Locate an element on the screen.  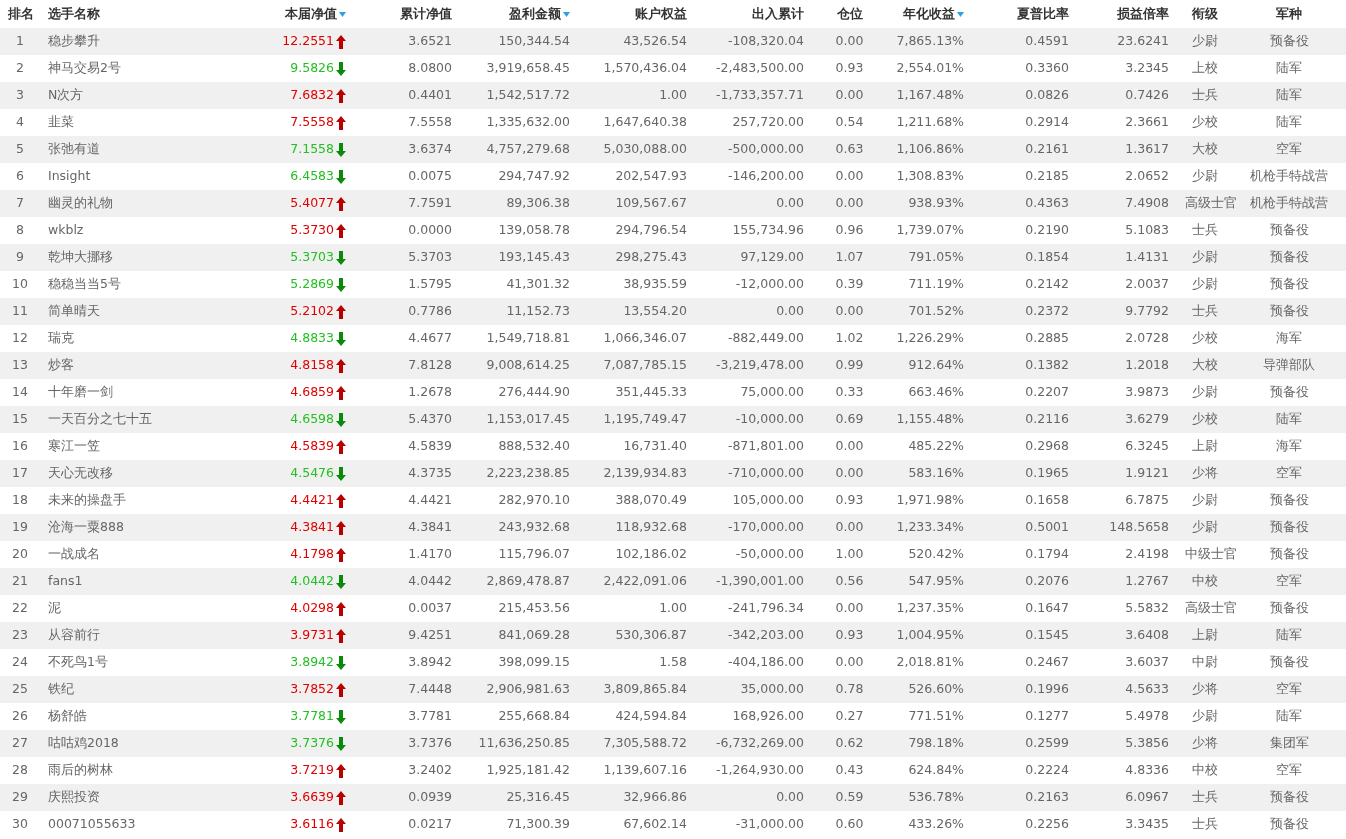
position-cell: 1.07 is located at coordinates (849, 257).